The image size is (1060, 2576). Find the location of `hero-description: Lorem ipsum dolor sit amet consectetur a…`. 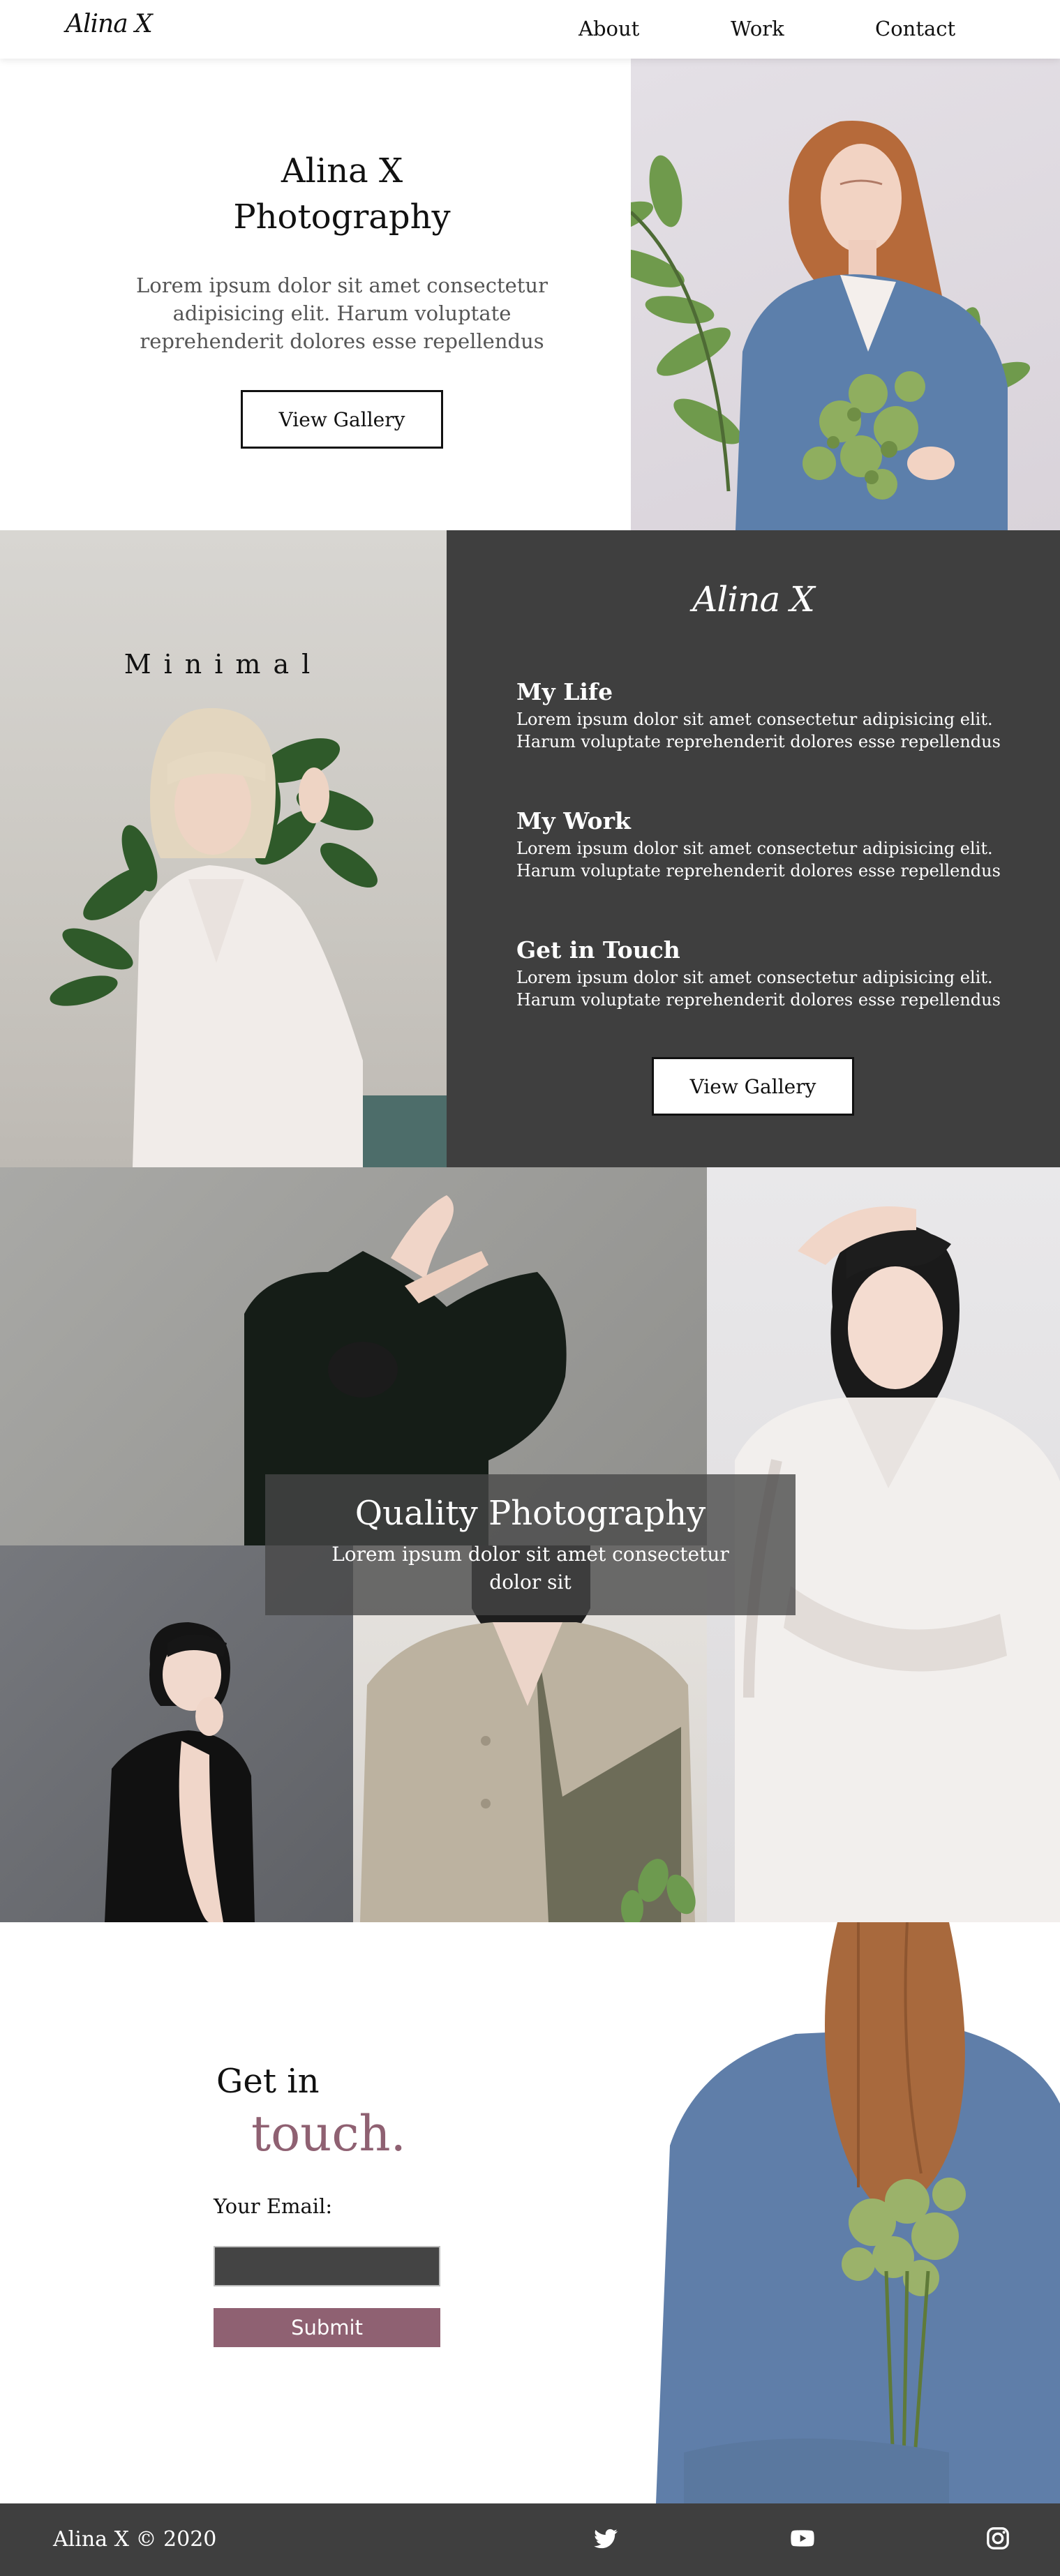

hero-description: Lorem ipsum dolor sit amet consectetur a… is located at coordinates (342, 313).